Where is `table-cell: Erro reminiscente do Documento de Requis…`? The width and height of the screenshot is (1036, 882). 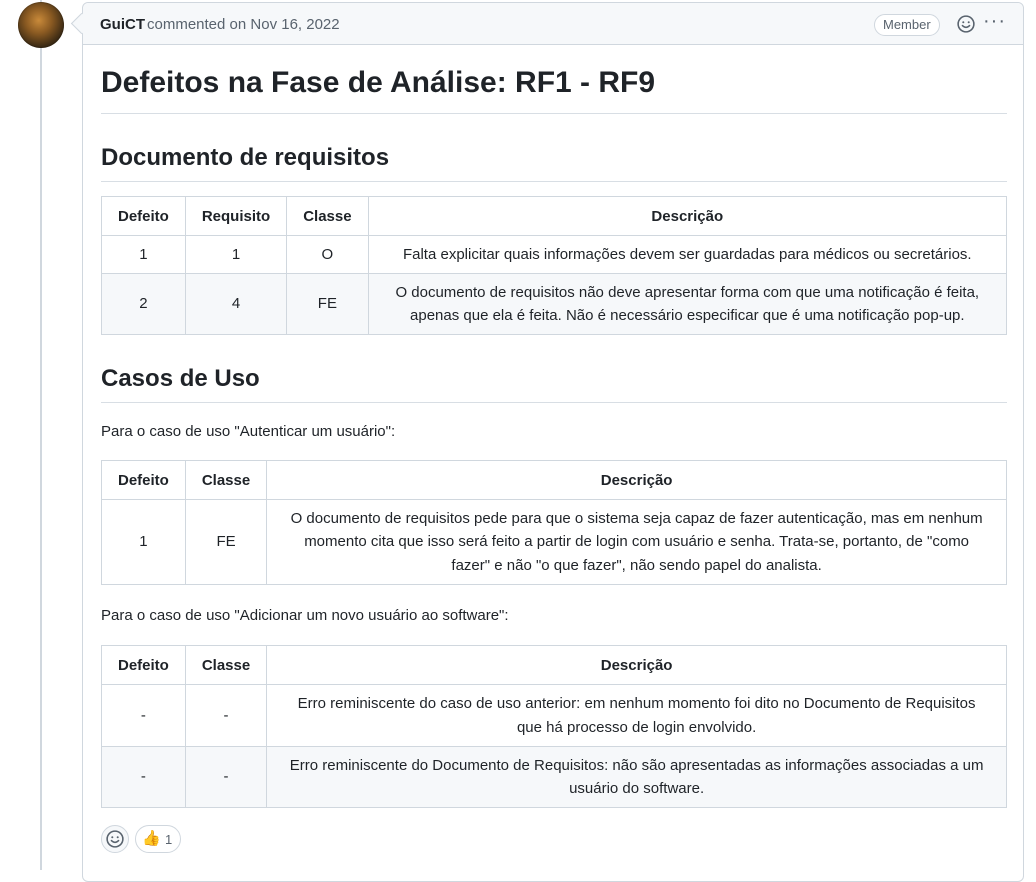
table-cell: Erro reminiscente do Documento de Requis… is located at coordinates (636, 777).